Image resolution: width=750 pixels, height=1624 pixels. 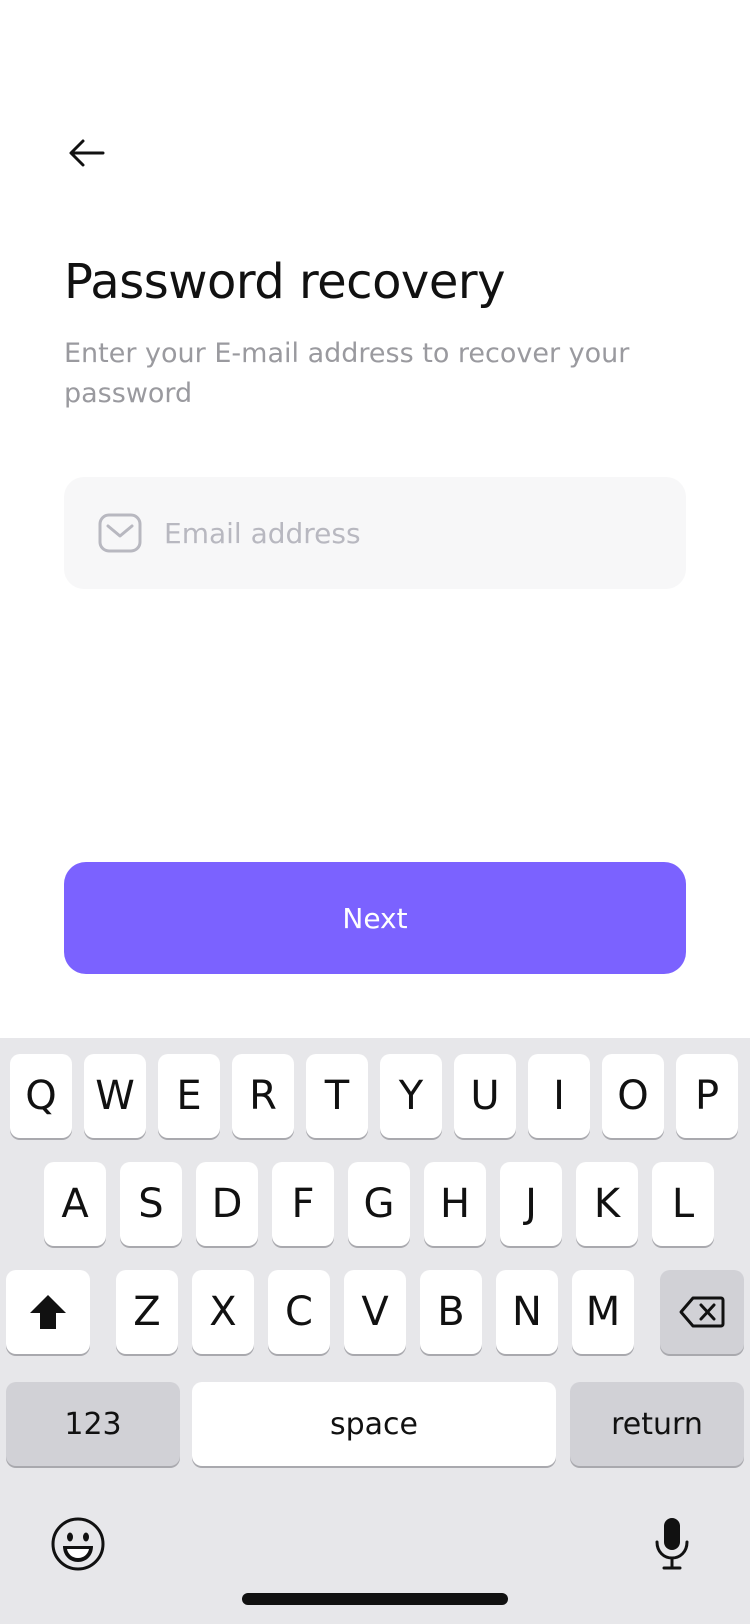 I want to click on key-c: C, so click(x=299, y=1312).